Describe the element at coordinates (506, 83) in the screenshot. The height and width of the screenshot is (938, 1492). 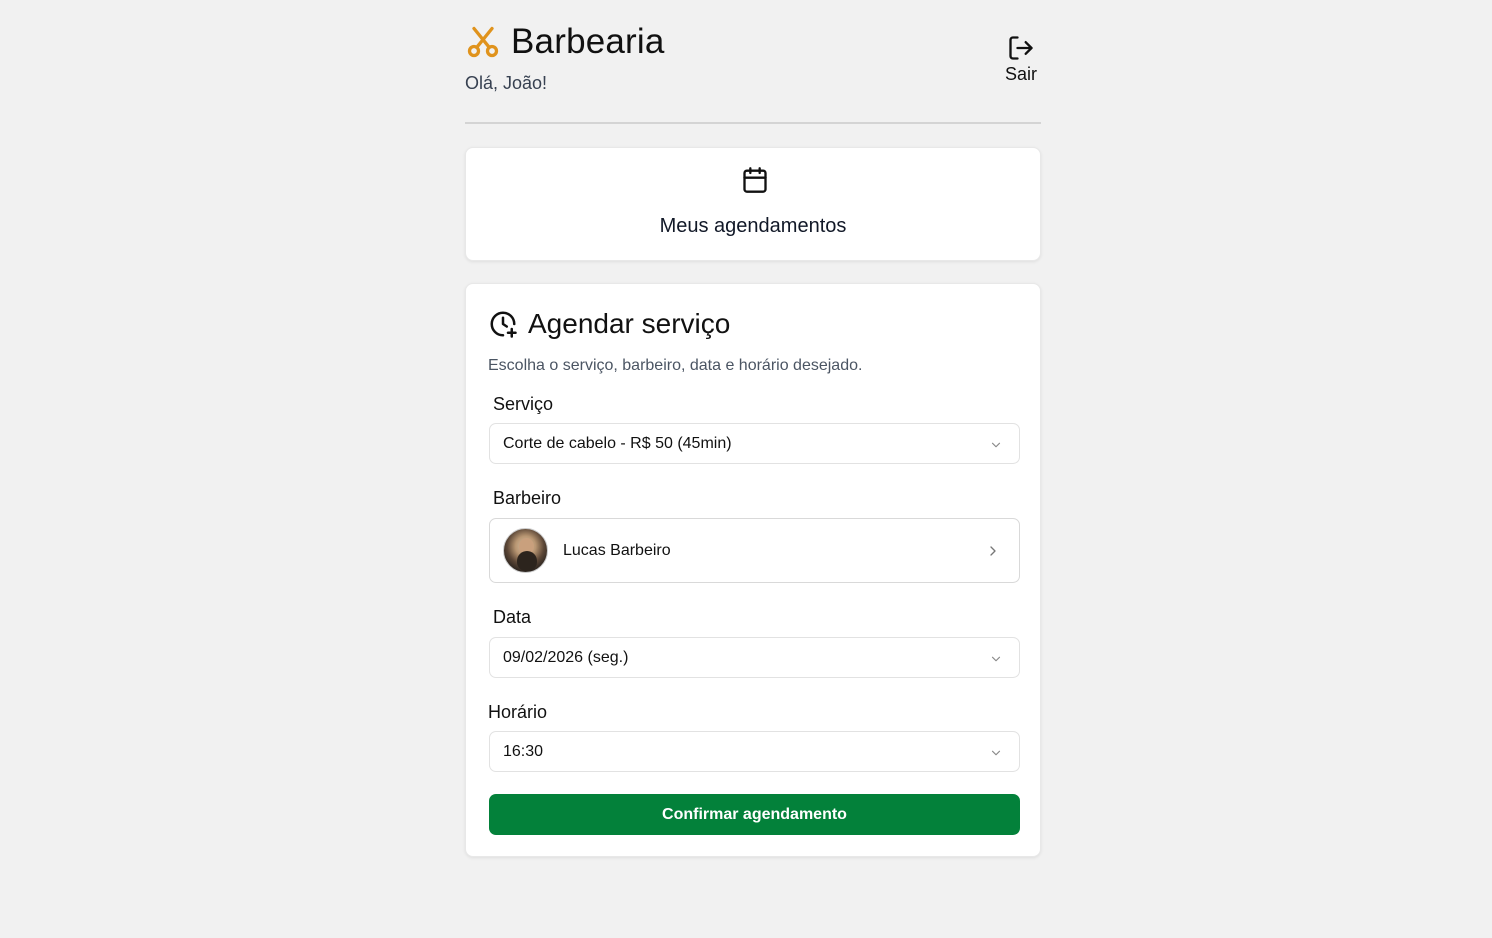
I see `greeting-text: Olá, João!` at that location.